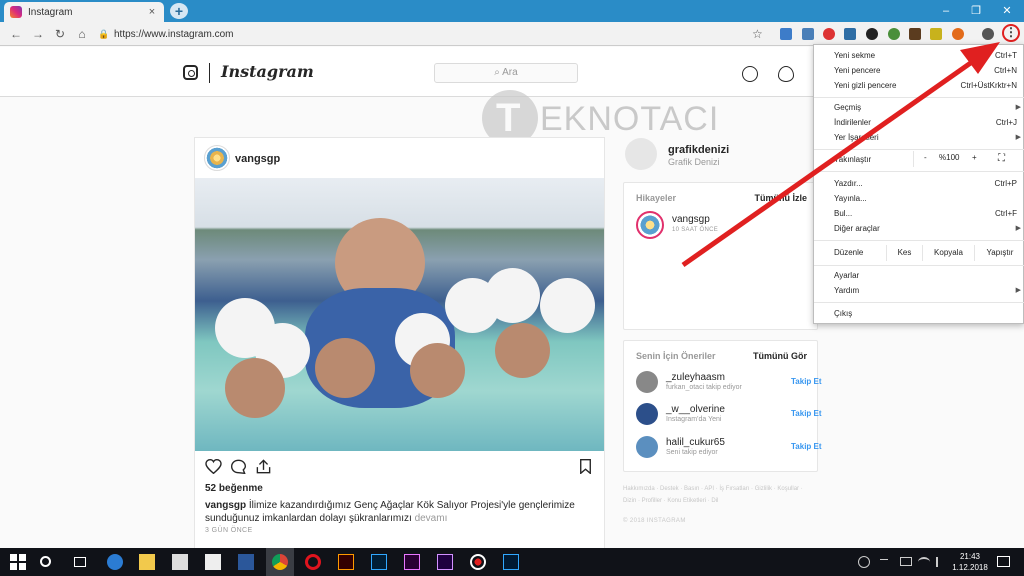  What do you see at coordinates (925, 157) in the screenshot?
I see `zoom-out-button: -` at bounding box center [925, 157].